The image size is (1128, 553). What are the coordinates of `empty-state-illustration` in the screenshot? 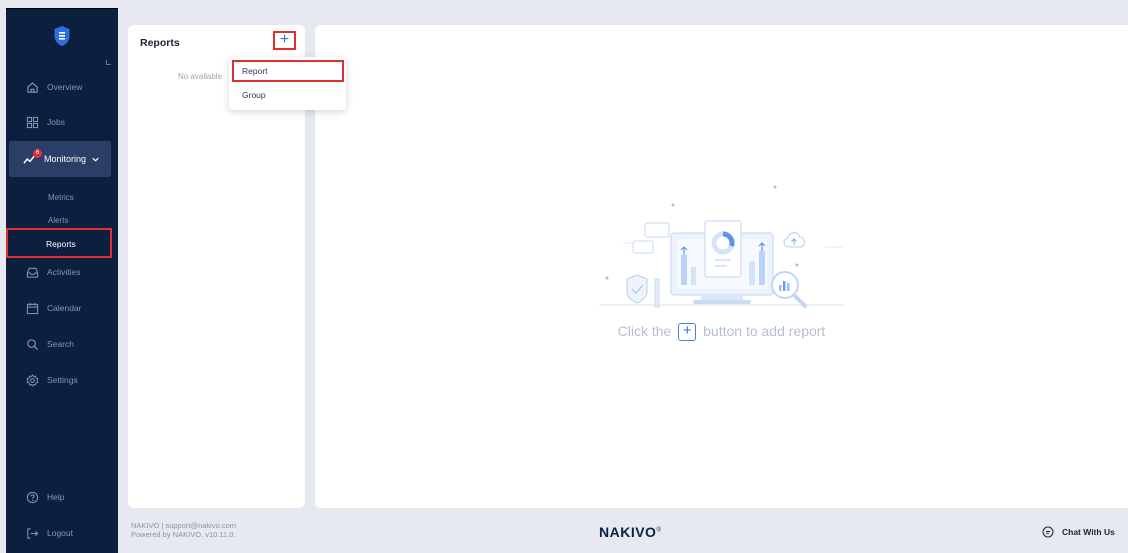 It's located at (722, 246).